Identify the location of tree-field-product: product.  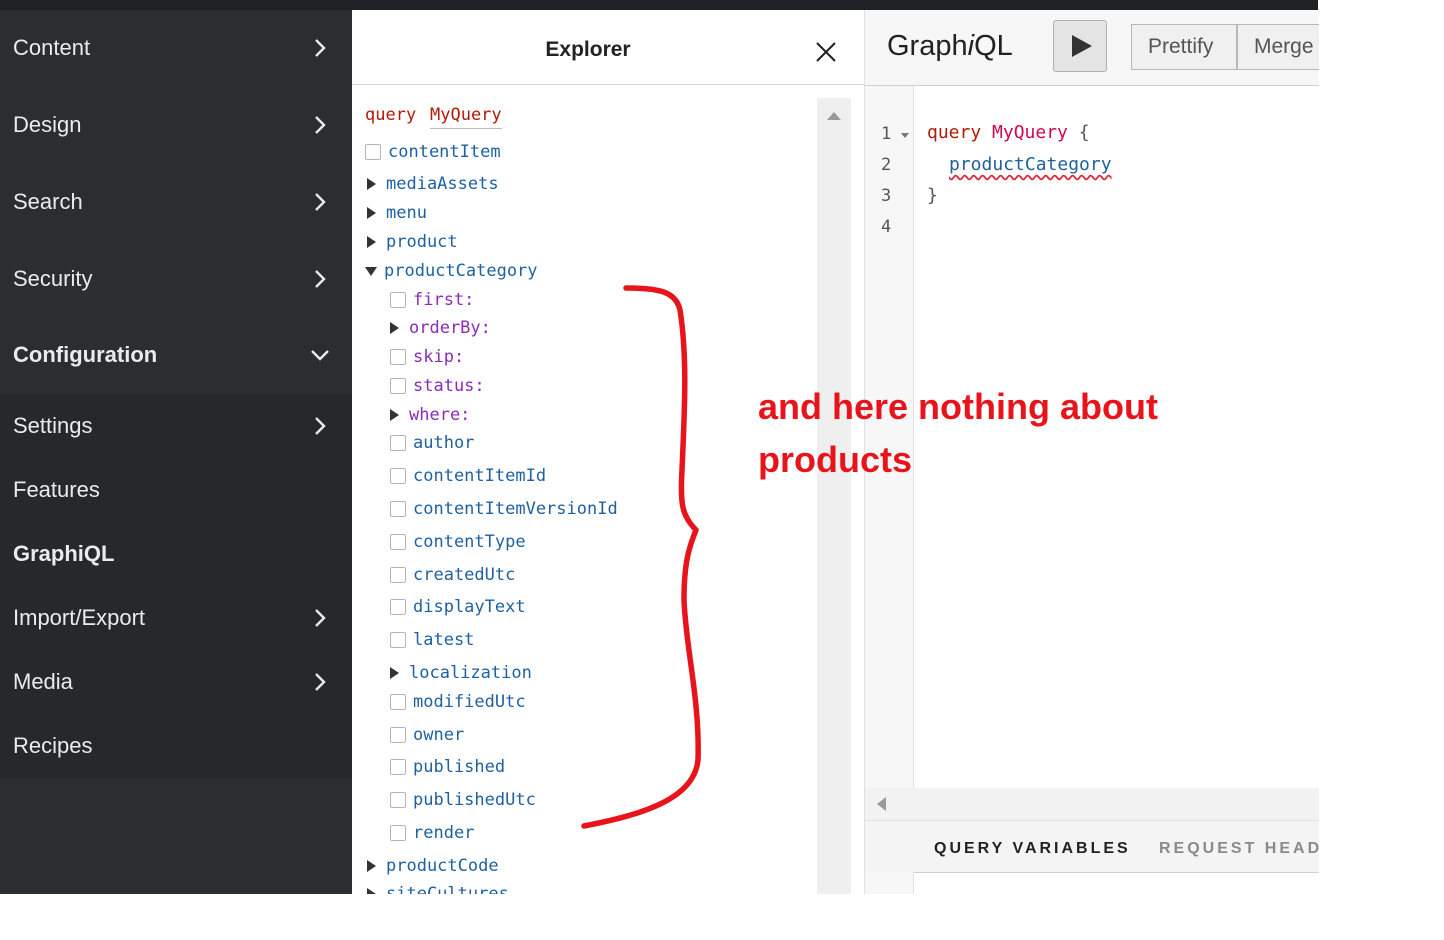
(411, 242).